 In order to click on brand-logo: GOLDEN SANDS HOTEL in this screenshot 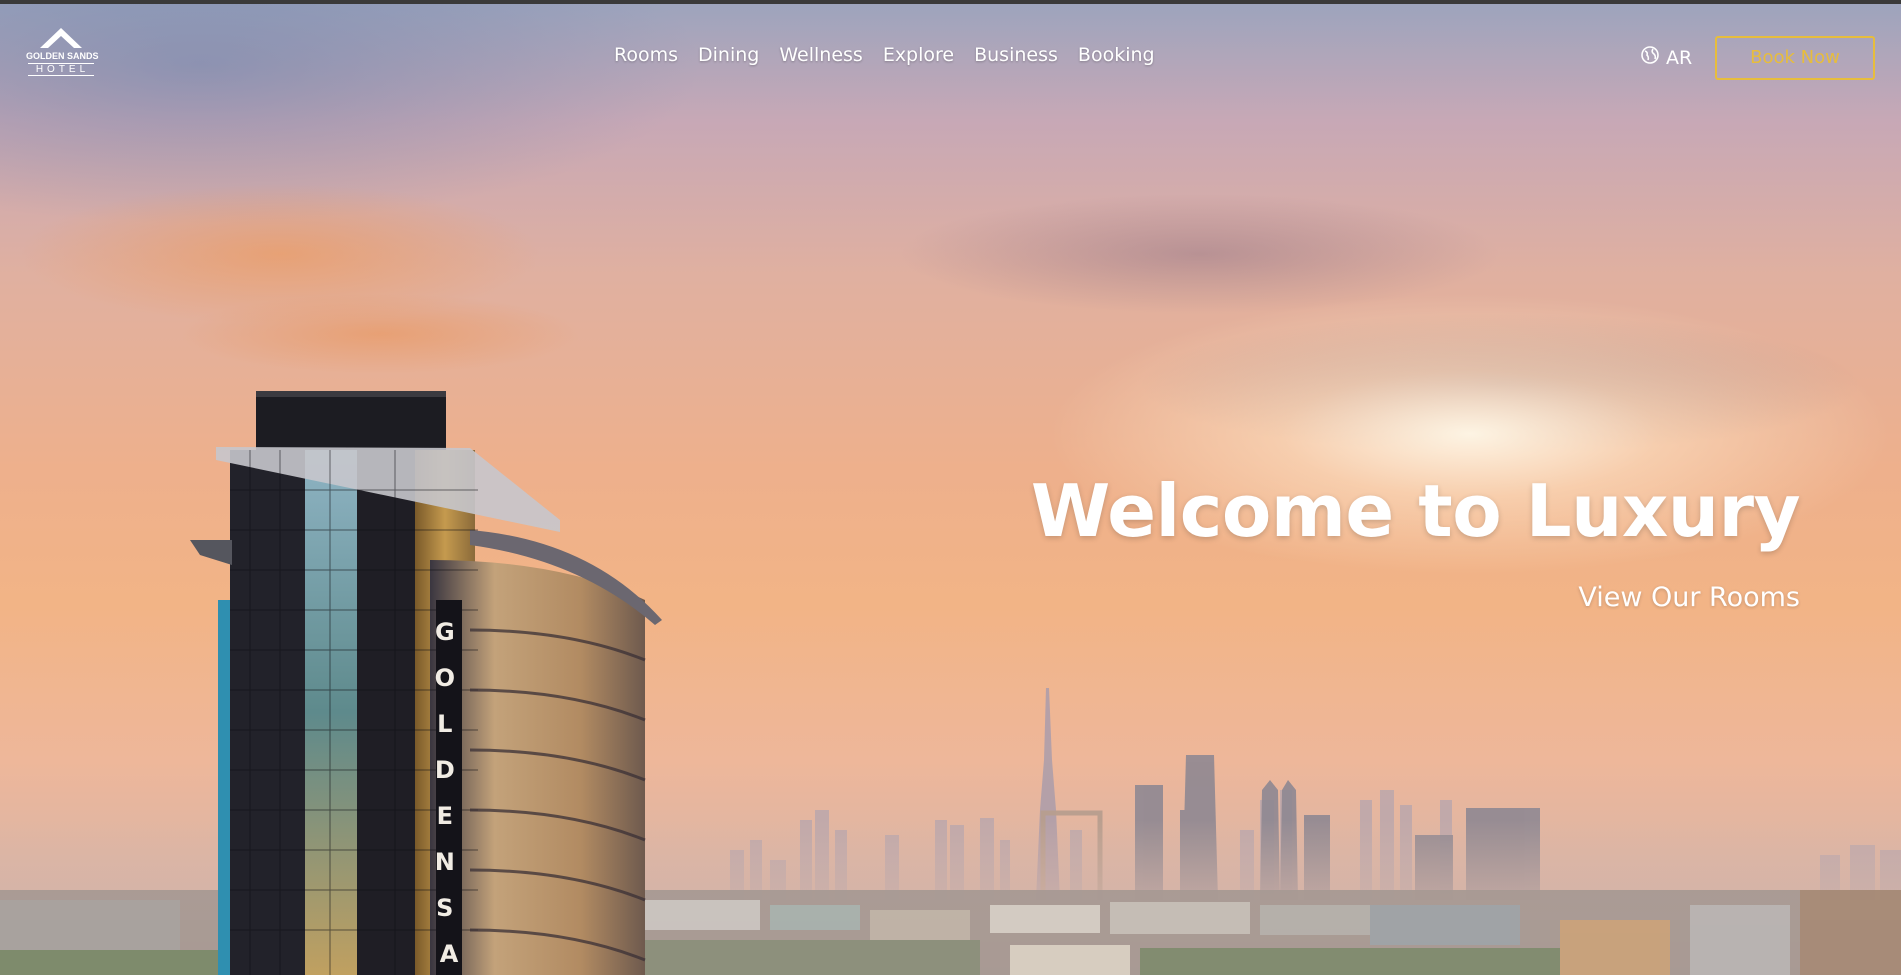, I will do `click(62, 56)`.